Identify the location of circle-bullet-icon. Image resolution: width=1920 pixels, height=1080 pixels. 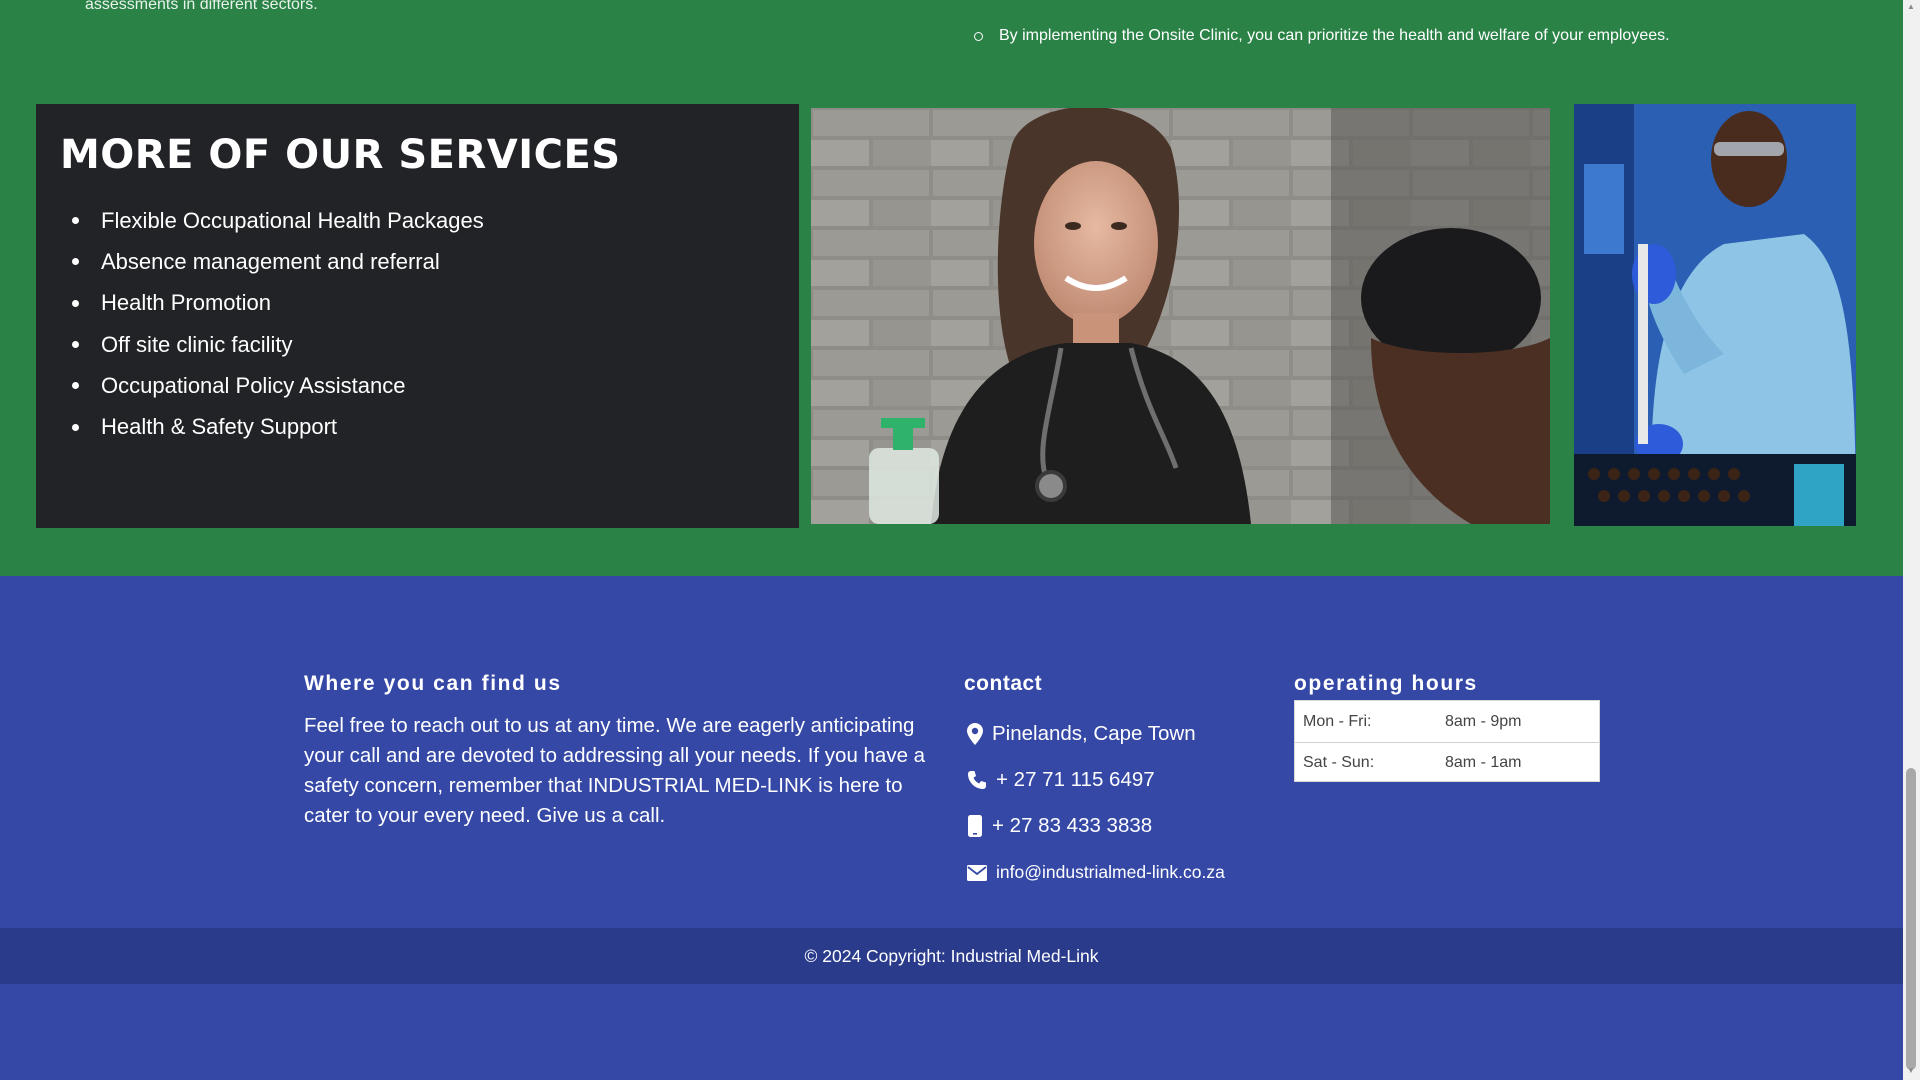
(978, 36).